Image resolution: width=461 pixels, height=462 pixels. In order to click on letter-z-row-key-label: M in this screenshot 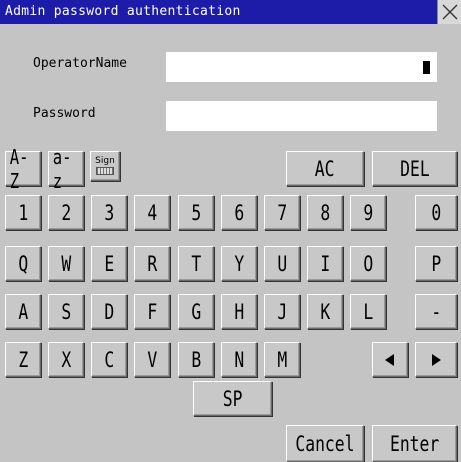, I will do `click(282, 359)`.